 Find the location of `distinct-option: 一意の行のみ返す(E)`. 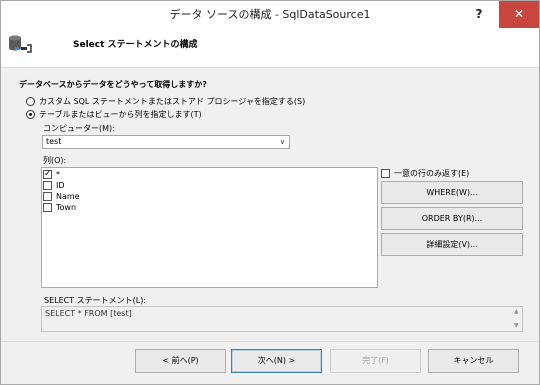

distinct-option: 一意の行のみ返す(E) is located at coordinates (425, 173).